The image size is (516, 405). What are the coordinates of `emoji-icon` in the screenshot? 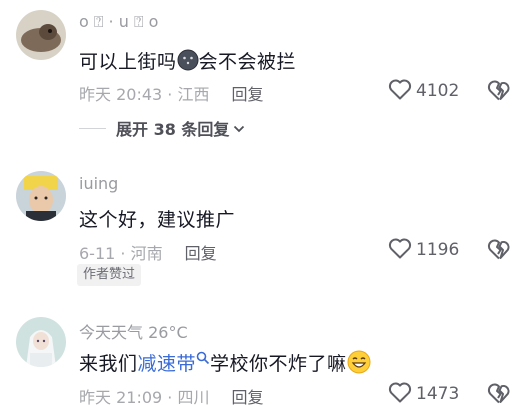 It's located at (188, 62).